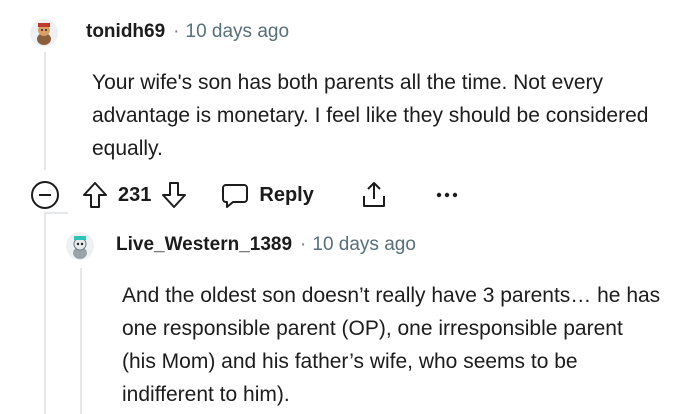  I want to click on upvote-button, so click(95, 195).